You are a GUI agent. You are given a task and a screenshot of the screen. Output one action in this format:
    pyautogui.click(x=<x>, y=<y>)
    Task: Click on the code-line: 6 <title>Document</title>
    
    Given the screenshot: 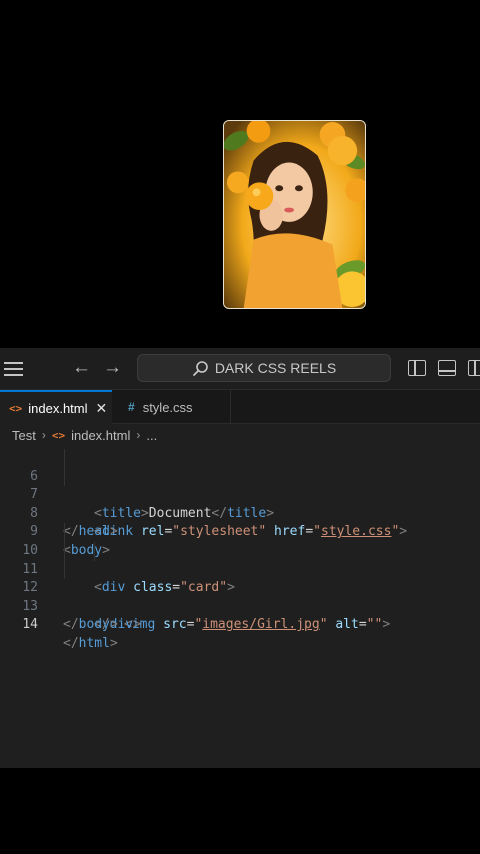 What is the action you would take?
    pyautogui.click(x=240, y=485)
    